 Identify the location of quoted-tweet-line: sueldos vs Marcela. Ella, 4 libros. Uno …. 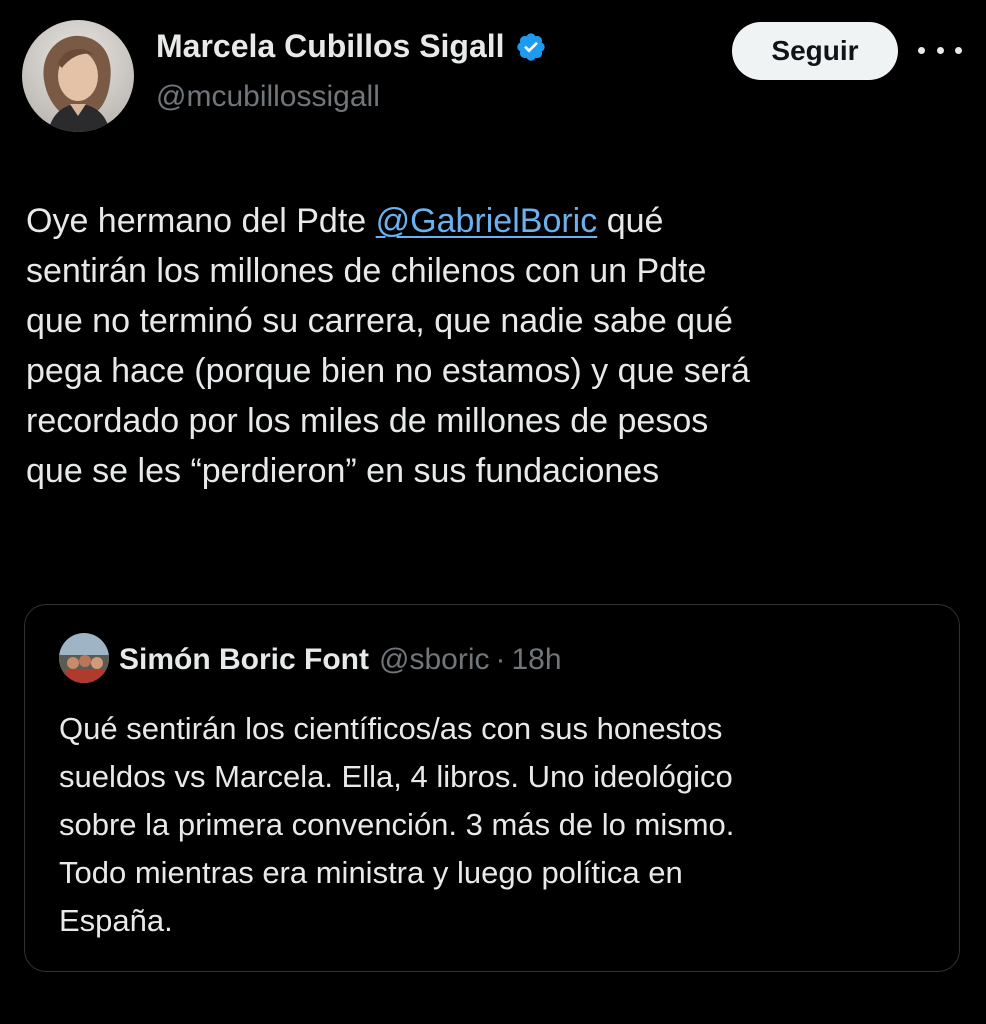
(396, 776).